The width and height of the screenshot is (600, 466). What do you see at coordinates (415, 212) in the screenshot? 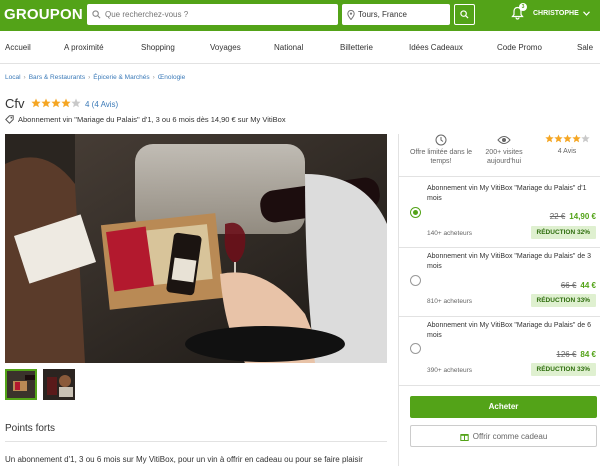
I see `option-1-radio` at bounding box center [415, 212].